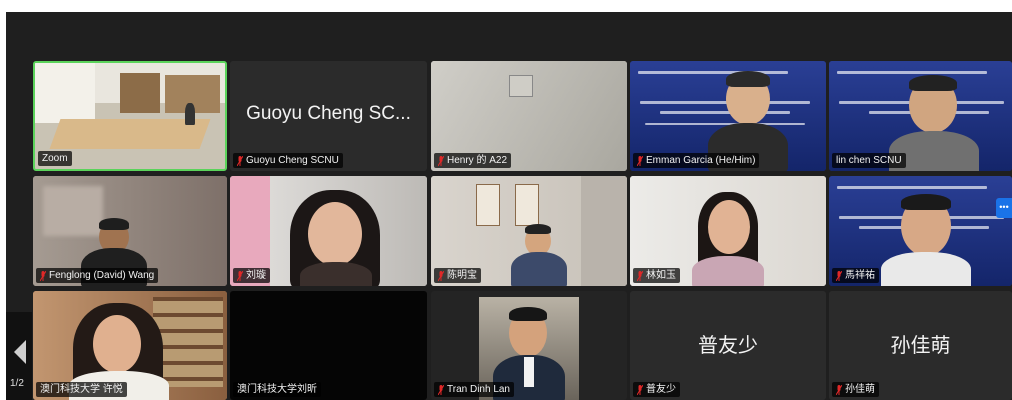 The width and height of the screenshot is (1012, 400). I want to click on participant-name-label: 澳门科技大学刘昕, so click(277, 389).